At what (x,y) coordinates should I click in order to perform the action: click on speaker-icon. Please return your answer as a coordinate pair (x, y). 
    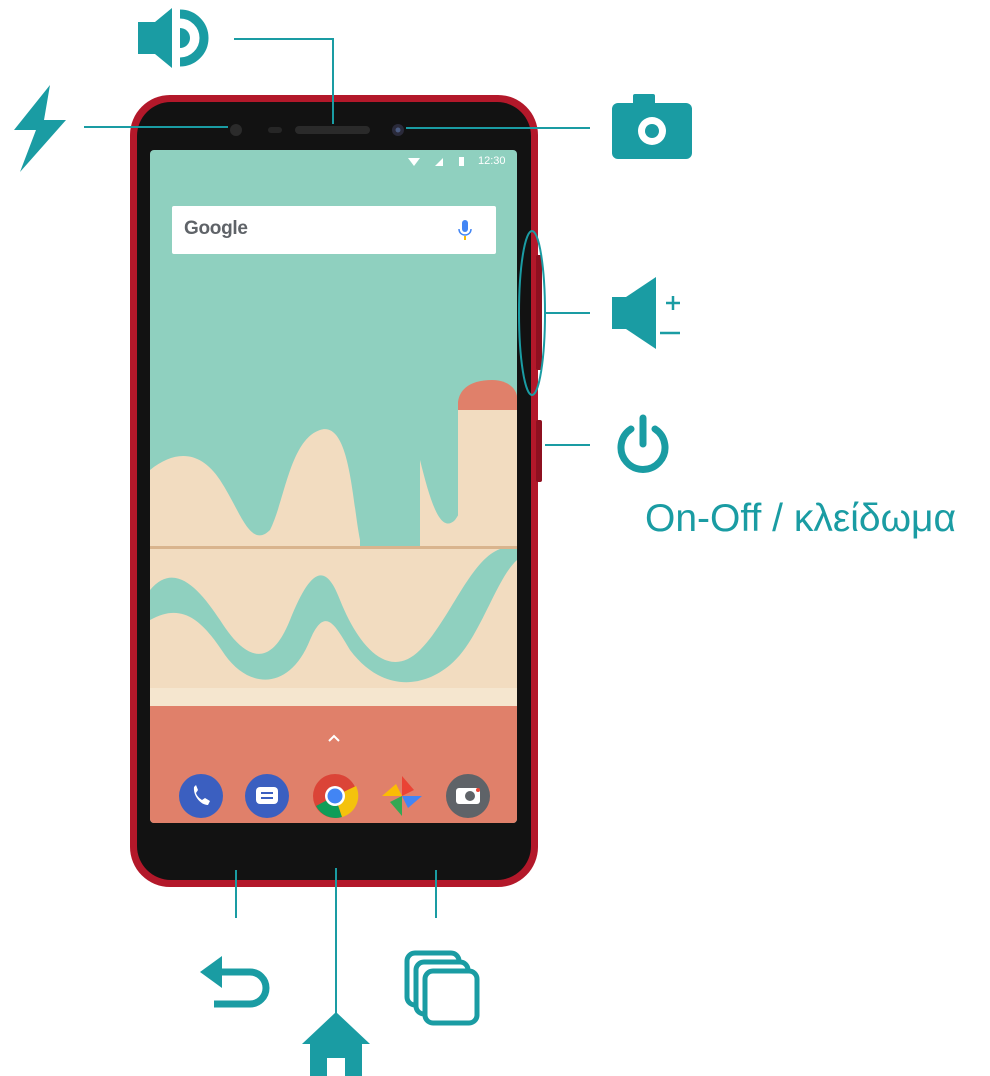
    Looking at the image, I should click on (173, 38).